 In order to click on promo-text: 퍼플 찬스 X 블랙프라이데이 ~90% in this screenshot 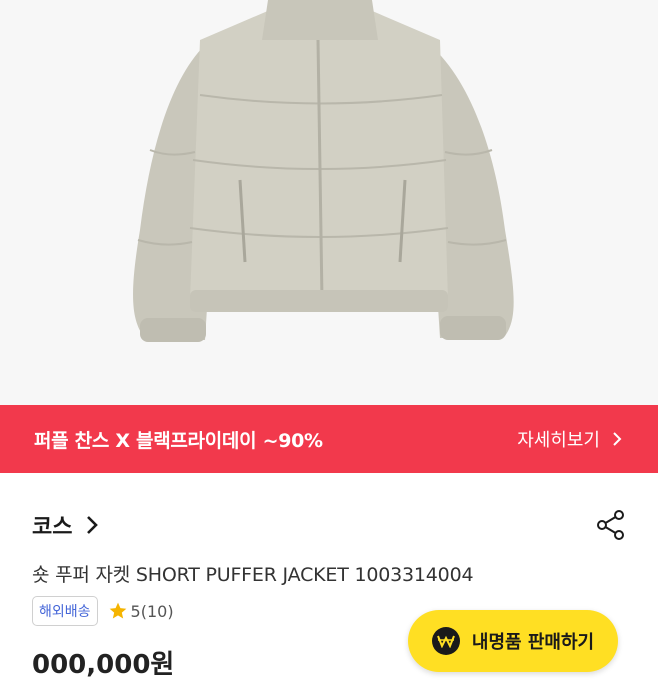, I will do `click(178, 440)`.